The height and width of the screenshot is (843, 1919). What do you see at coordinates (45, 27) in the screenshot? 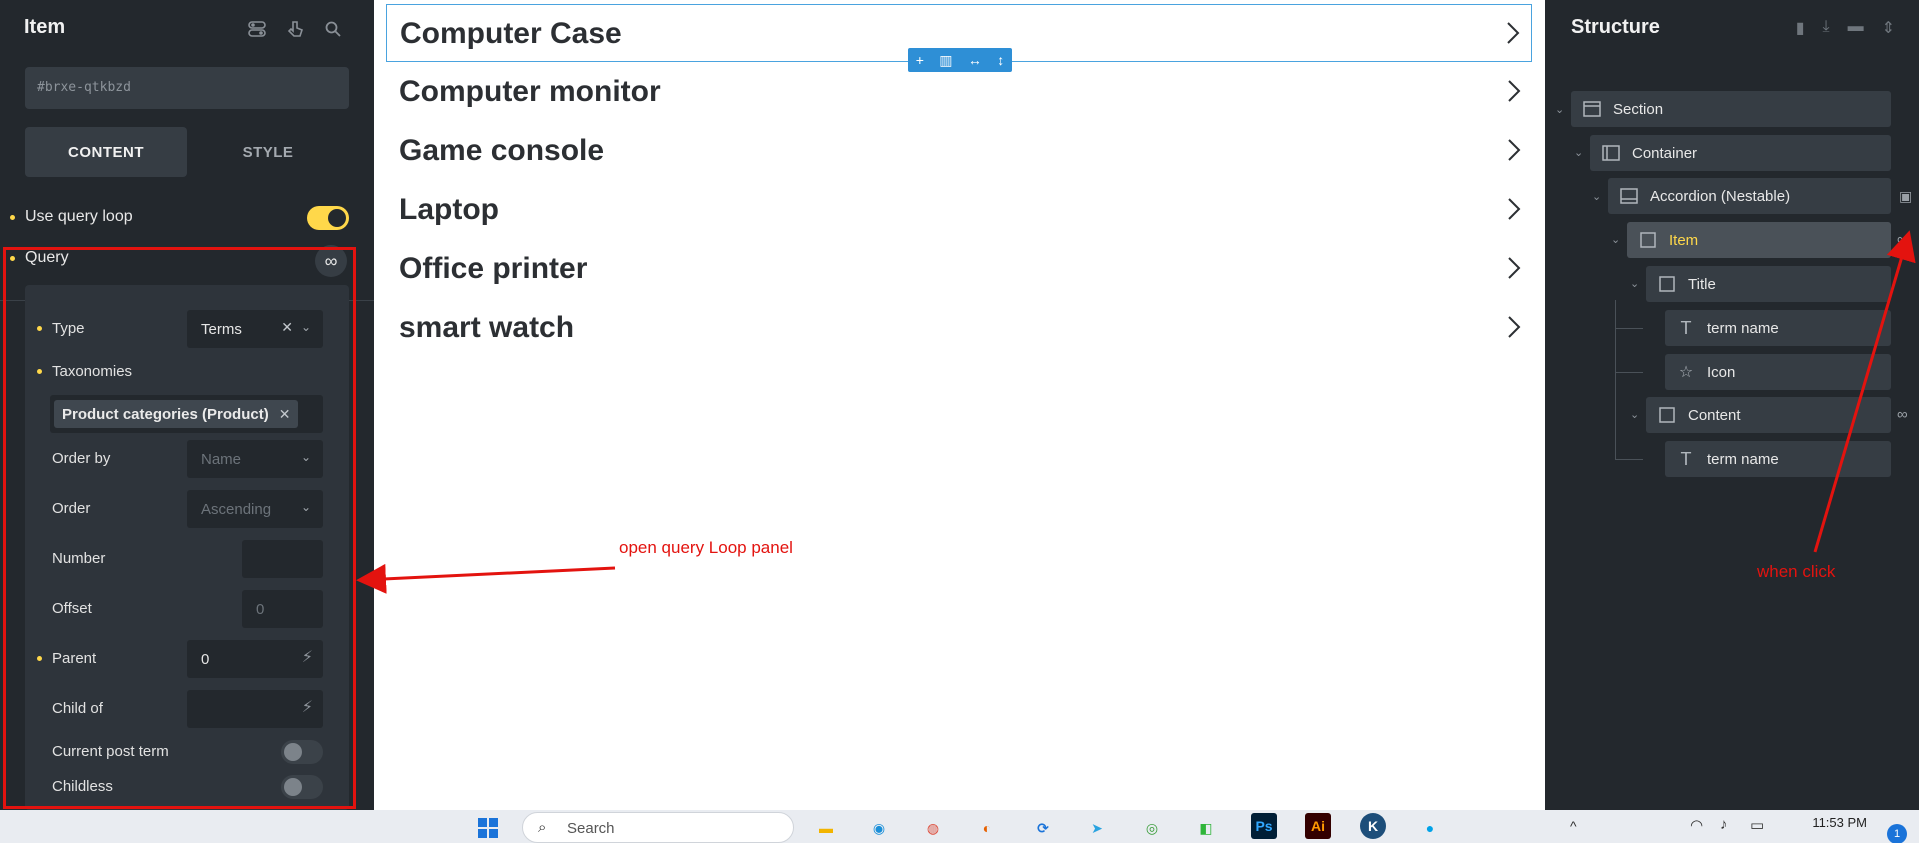
I see `panel-title: Item` at bounding box center [45, 27].